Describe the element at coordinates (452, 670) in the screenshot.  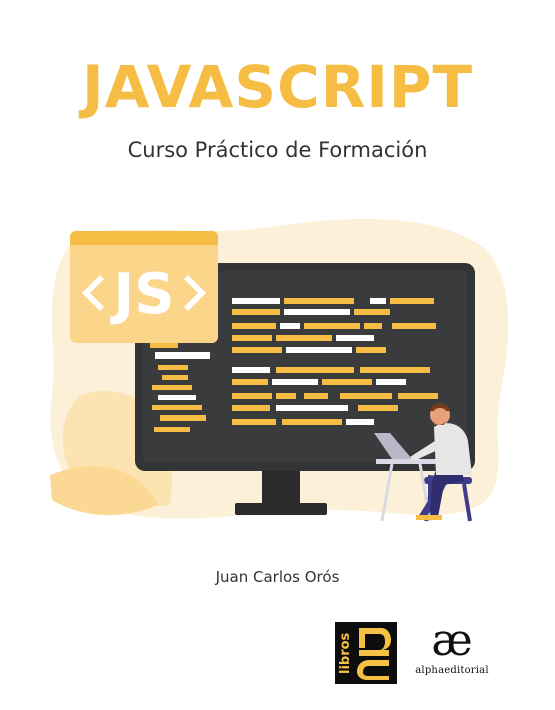
I see `alpha-logo-name: alphaeditorial` at that location.